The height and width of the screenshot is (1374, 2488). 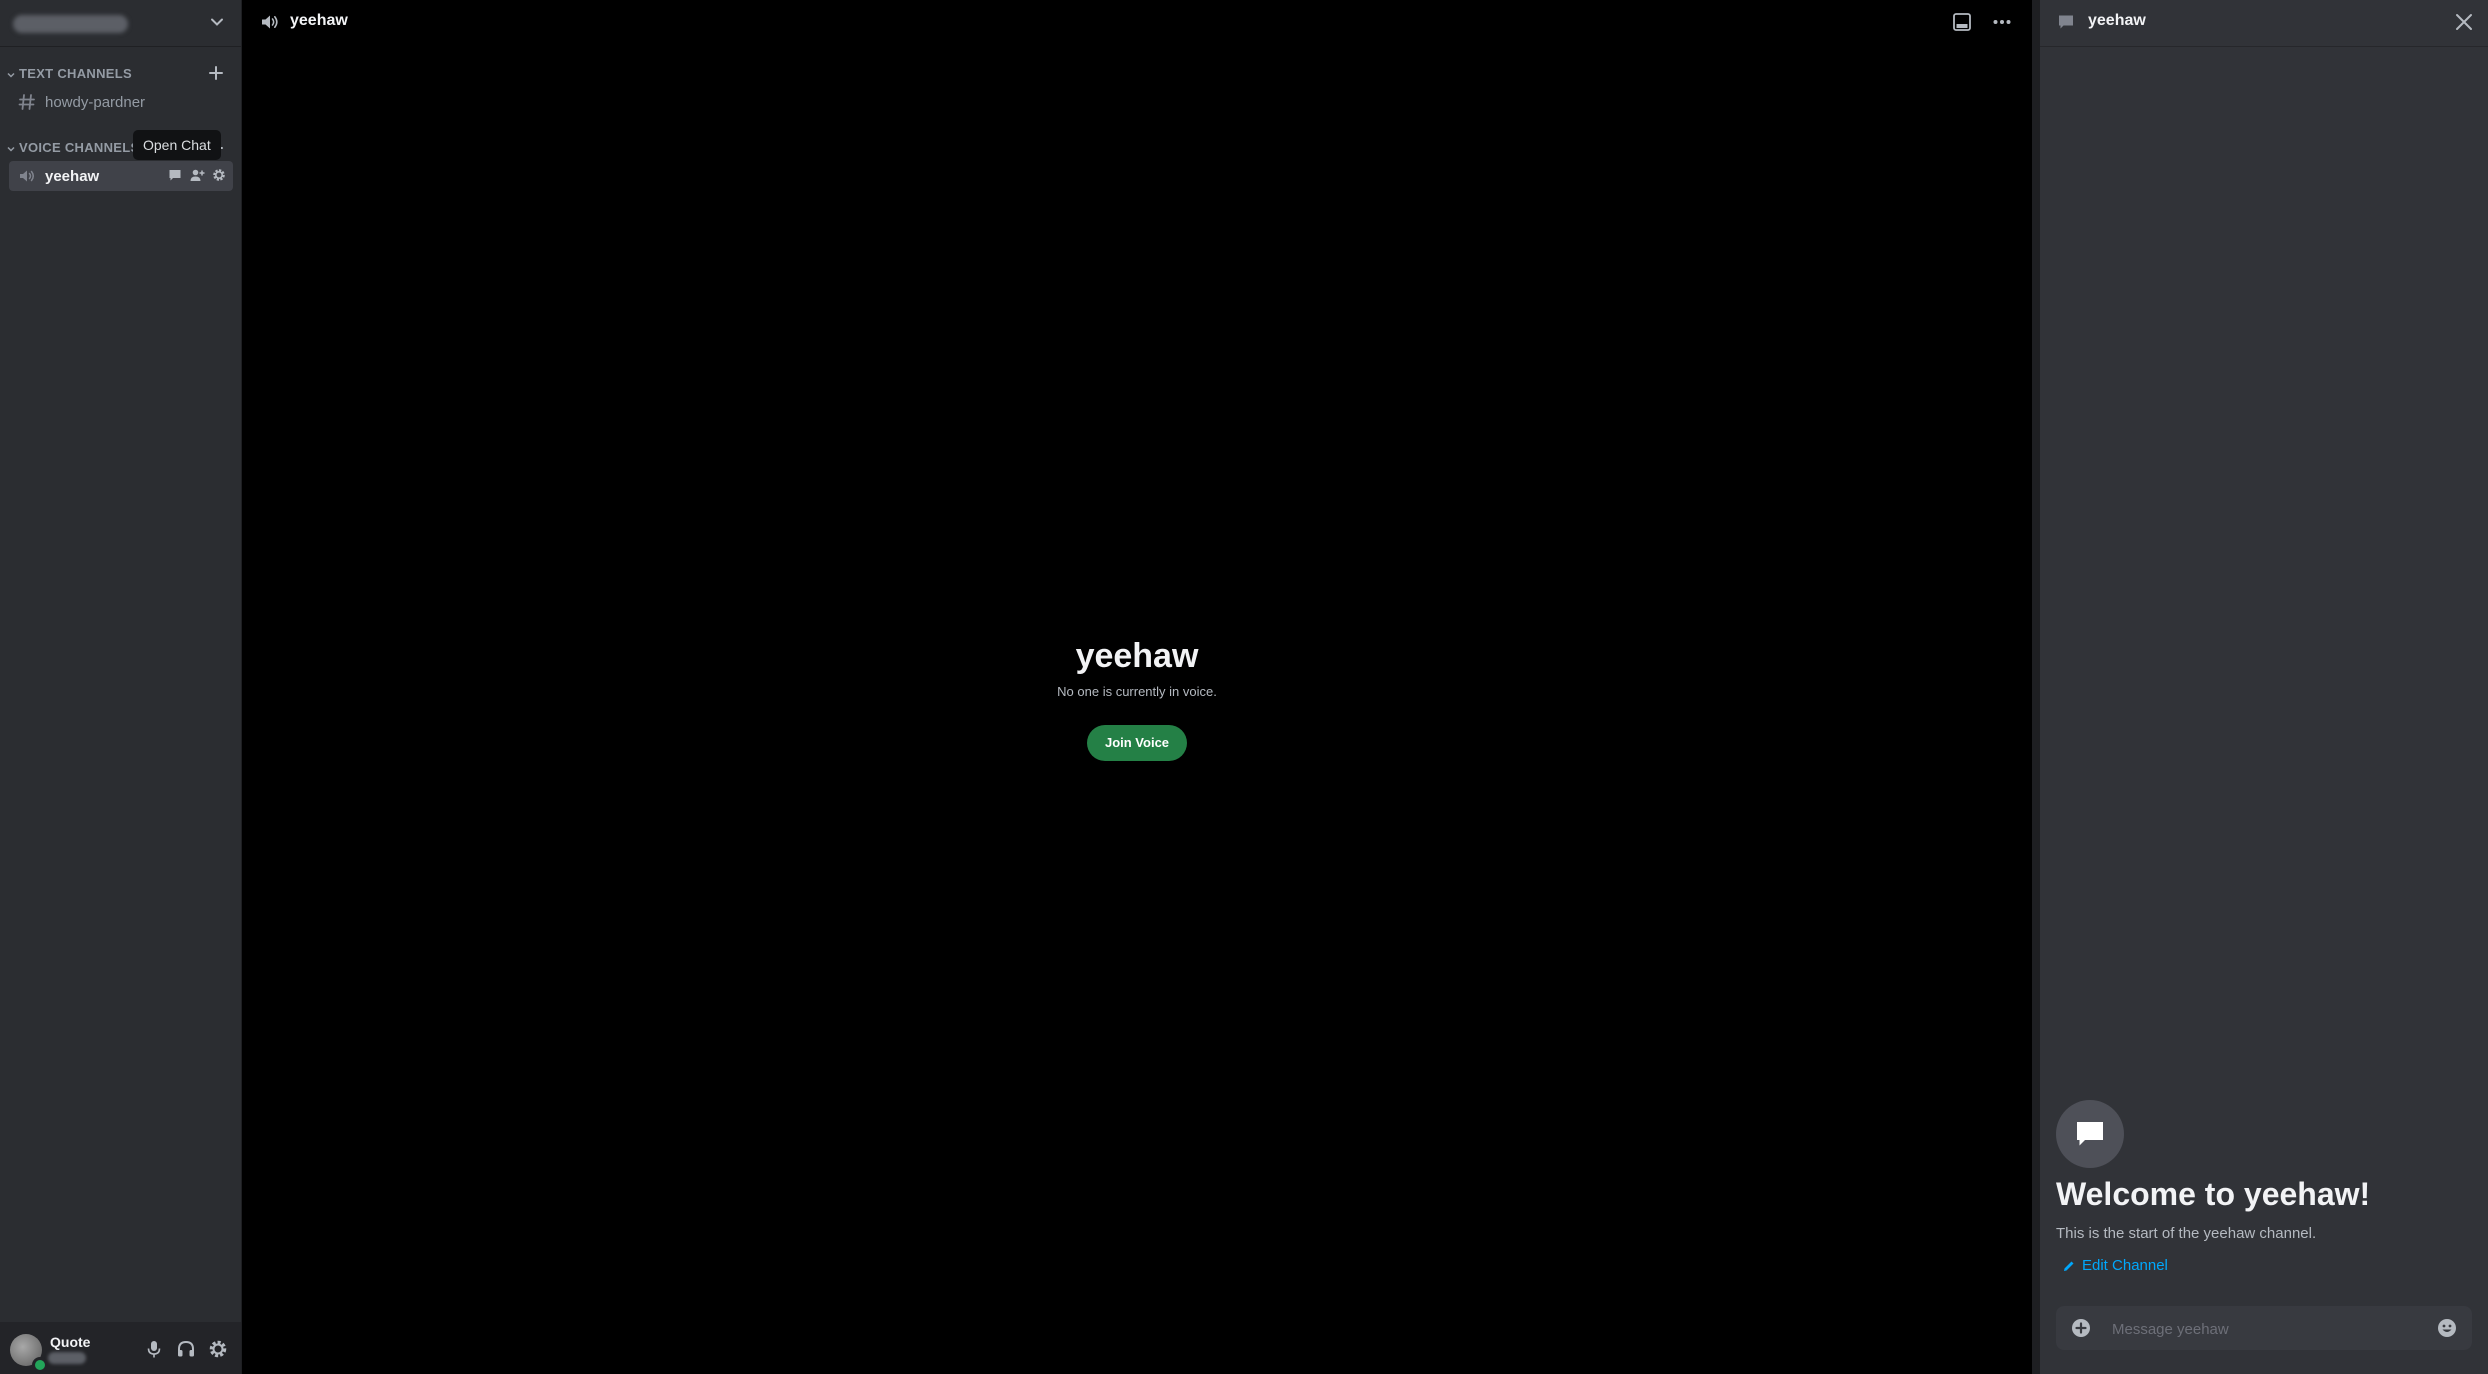 I want to click on microphone-icon, so click(x=154, y=1349).